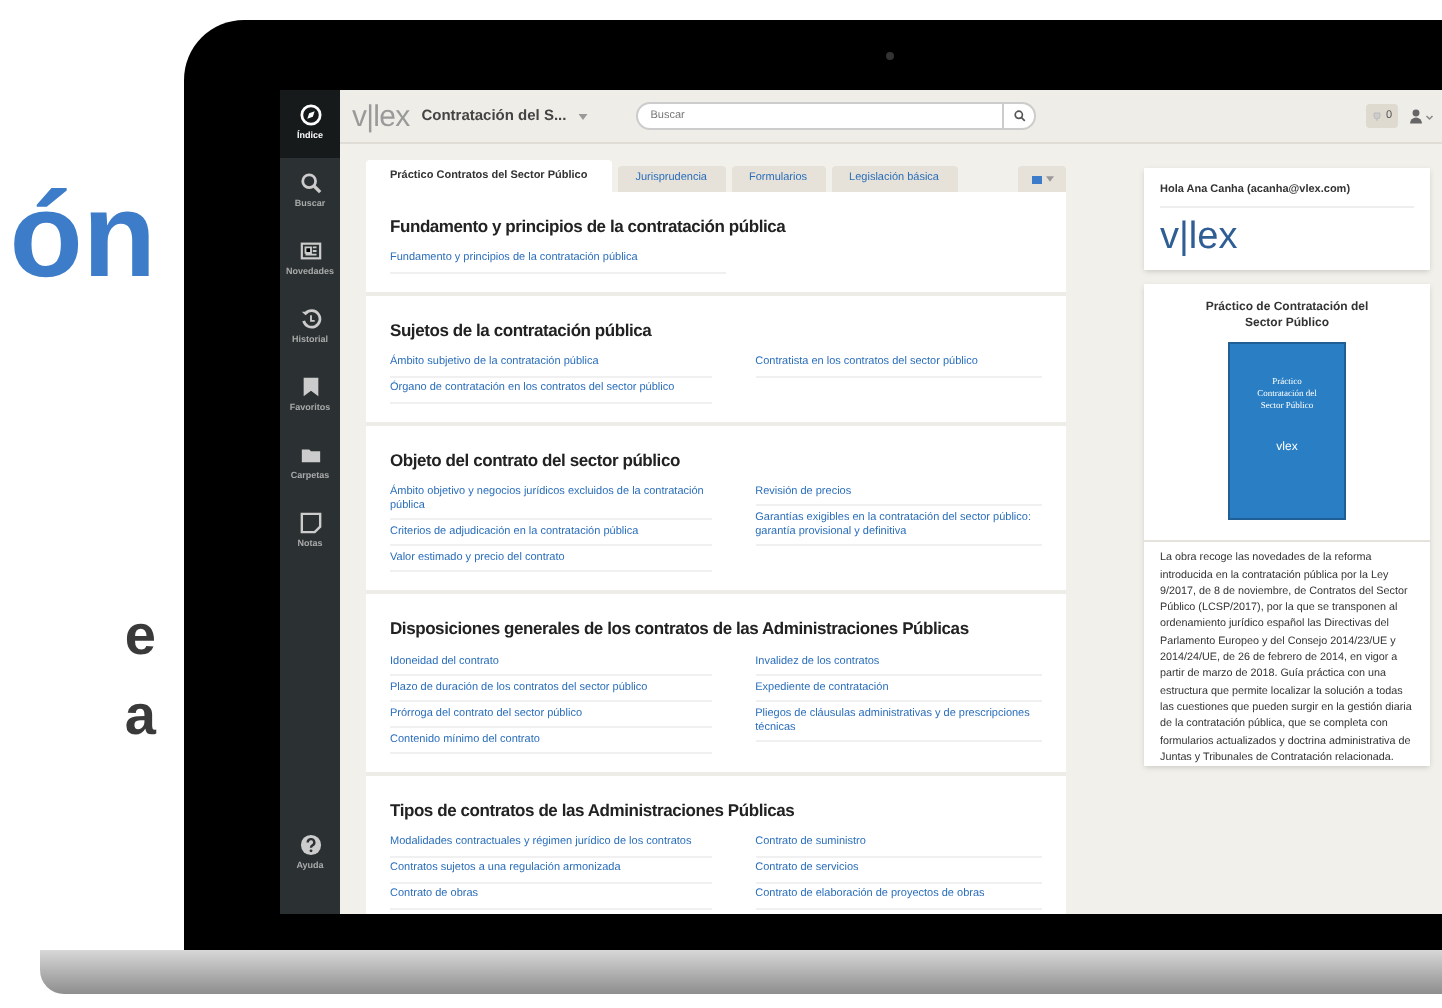  Describe the element at coordinates (310, 387) in the screenshot. I see `bookmark-icon` at that location.